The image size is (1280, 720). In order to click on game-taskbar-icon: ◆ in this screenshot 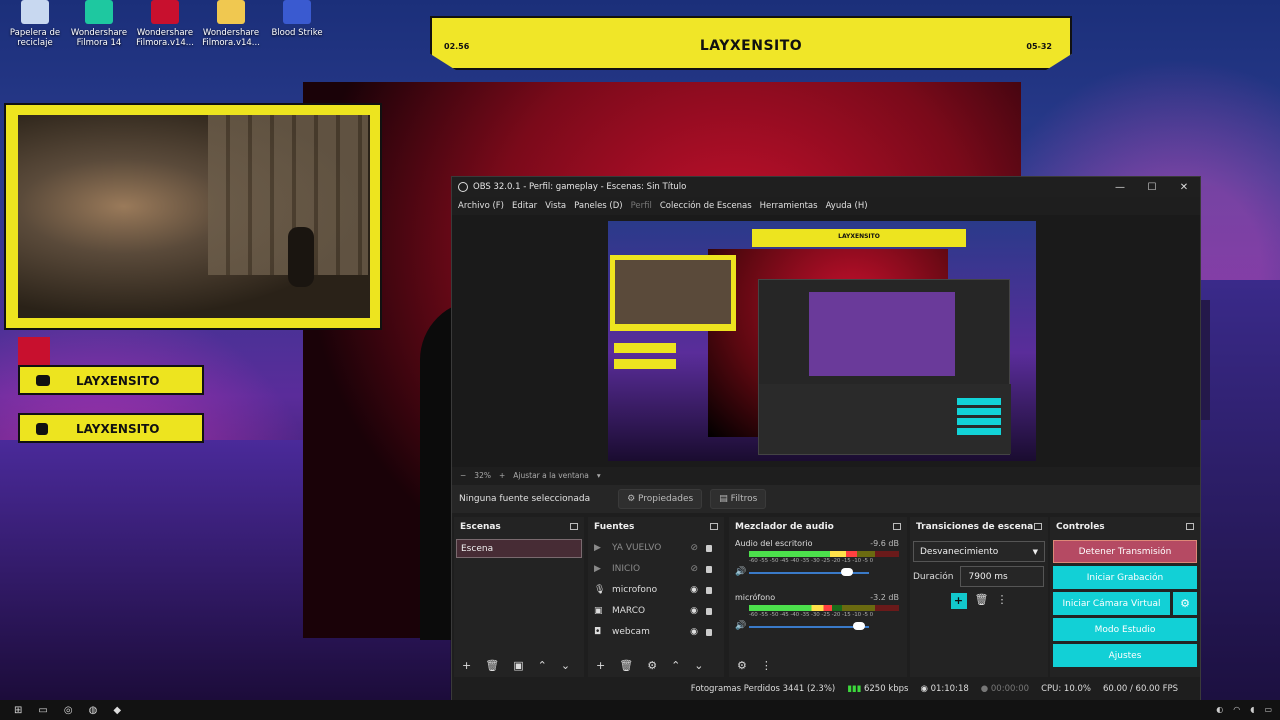, I will do `click(117, 710)`.